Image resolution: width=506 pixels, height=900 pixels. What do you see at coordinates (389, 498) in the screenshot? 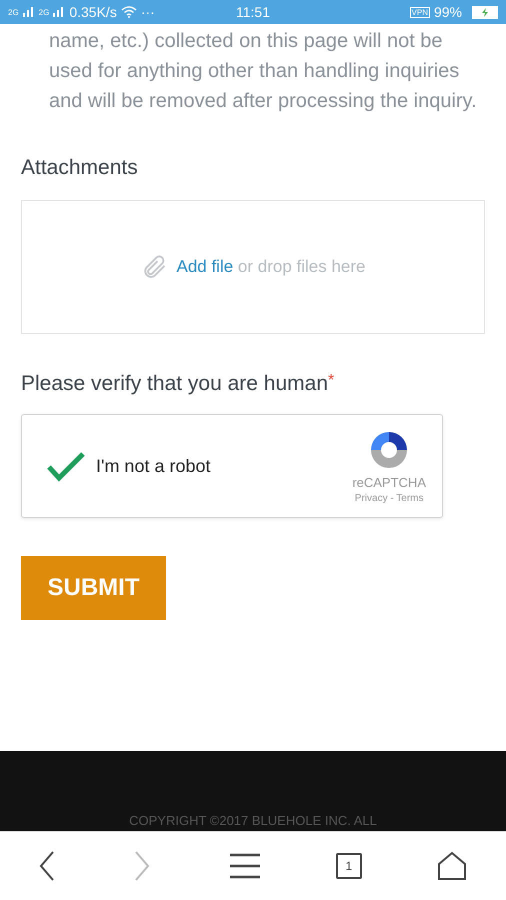
I see `privacy-terms-links: Privacy - Terms` at bounding box center [389, 498].